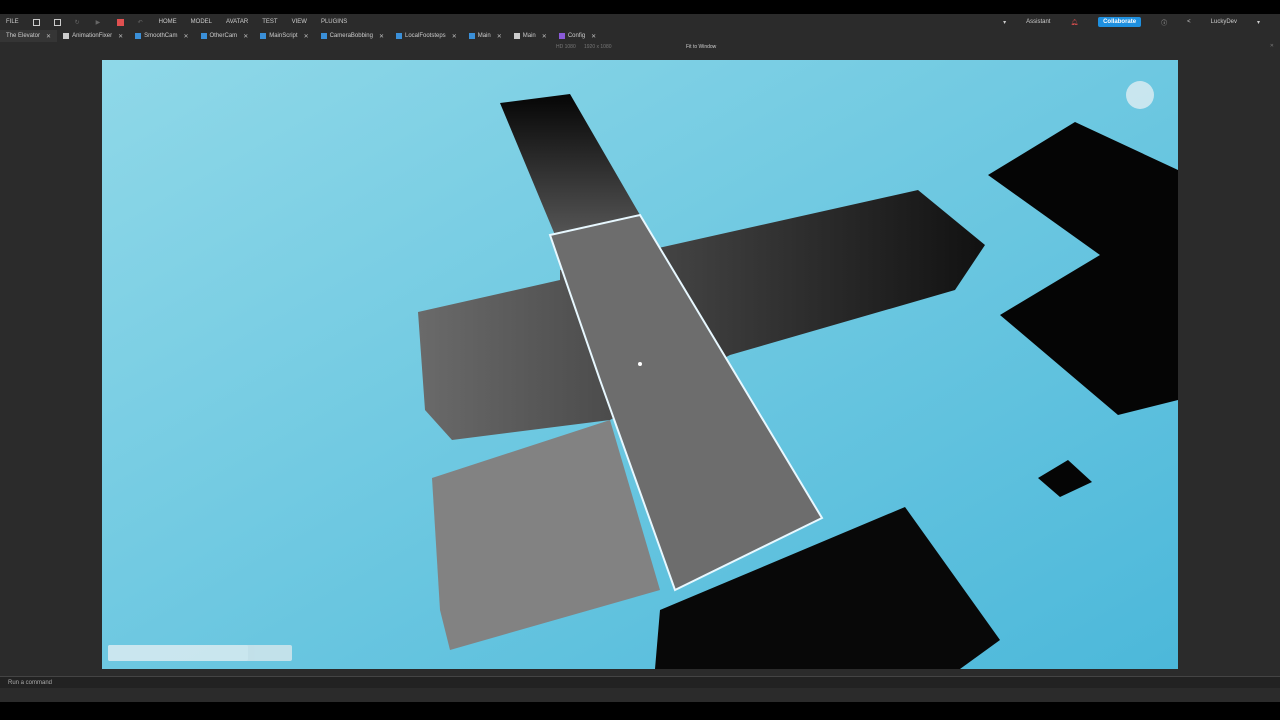 Image resolution: width=1280 pixels, height=720 pixels. I want to click on tab-mainscript: MainScript ✕, so click(284, 36).